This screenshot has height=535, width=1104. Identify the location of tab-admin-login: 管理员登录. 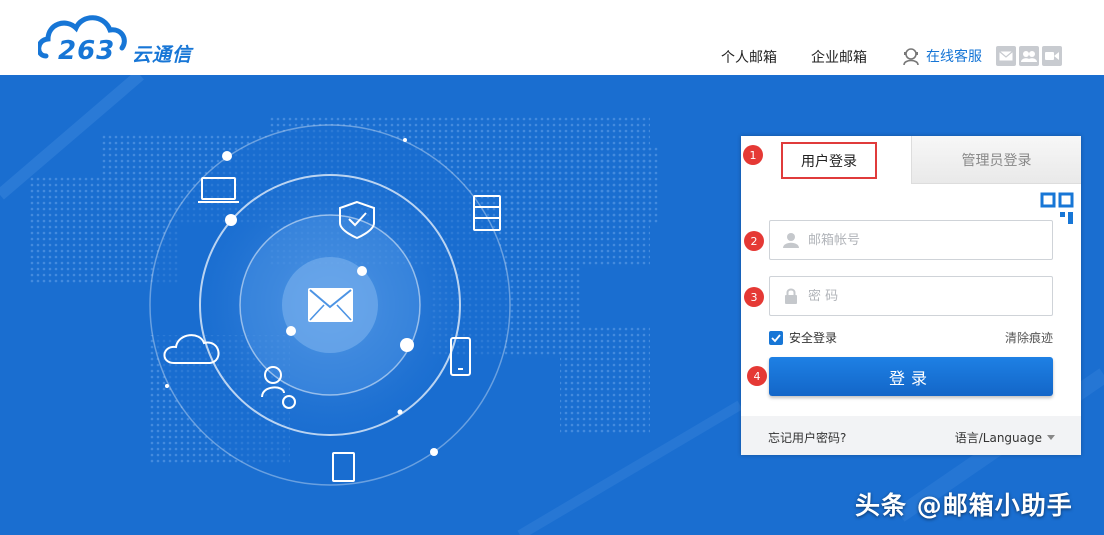
(996, 160).